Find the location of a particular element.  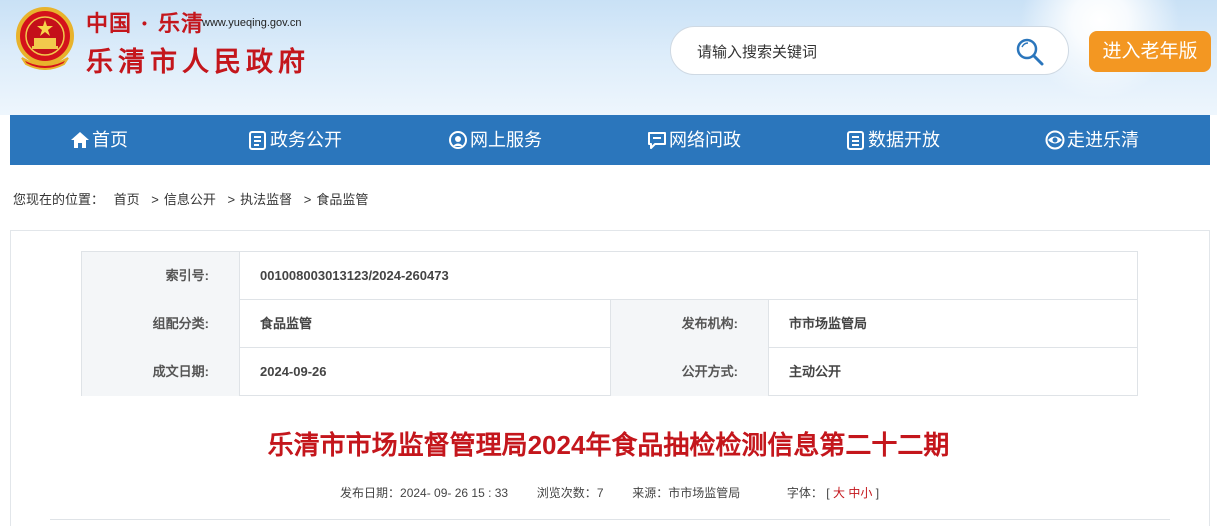

font-medium-button: 中 is located at coordinates (854, 493).